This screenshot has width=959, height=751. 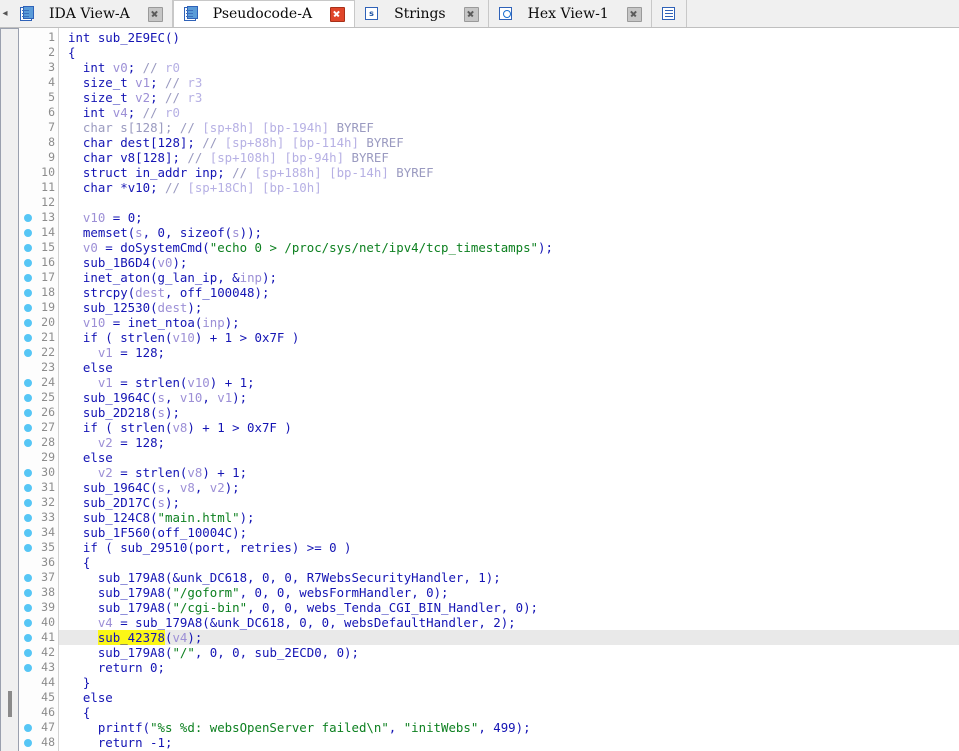 What do you see at coordinates (509, 52) in the screenshot?
I see `code-line: {` at bounding box center [509, 52].